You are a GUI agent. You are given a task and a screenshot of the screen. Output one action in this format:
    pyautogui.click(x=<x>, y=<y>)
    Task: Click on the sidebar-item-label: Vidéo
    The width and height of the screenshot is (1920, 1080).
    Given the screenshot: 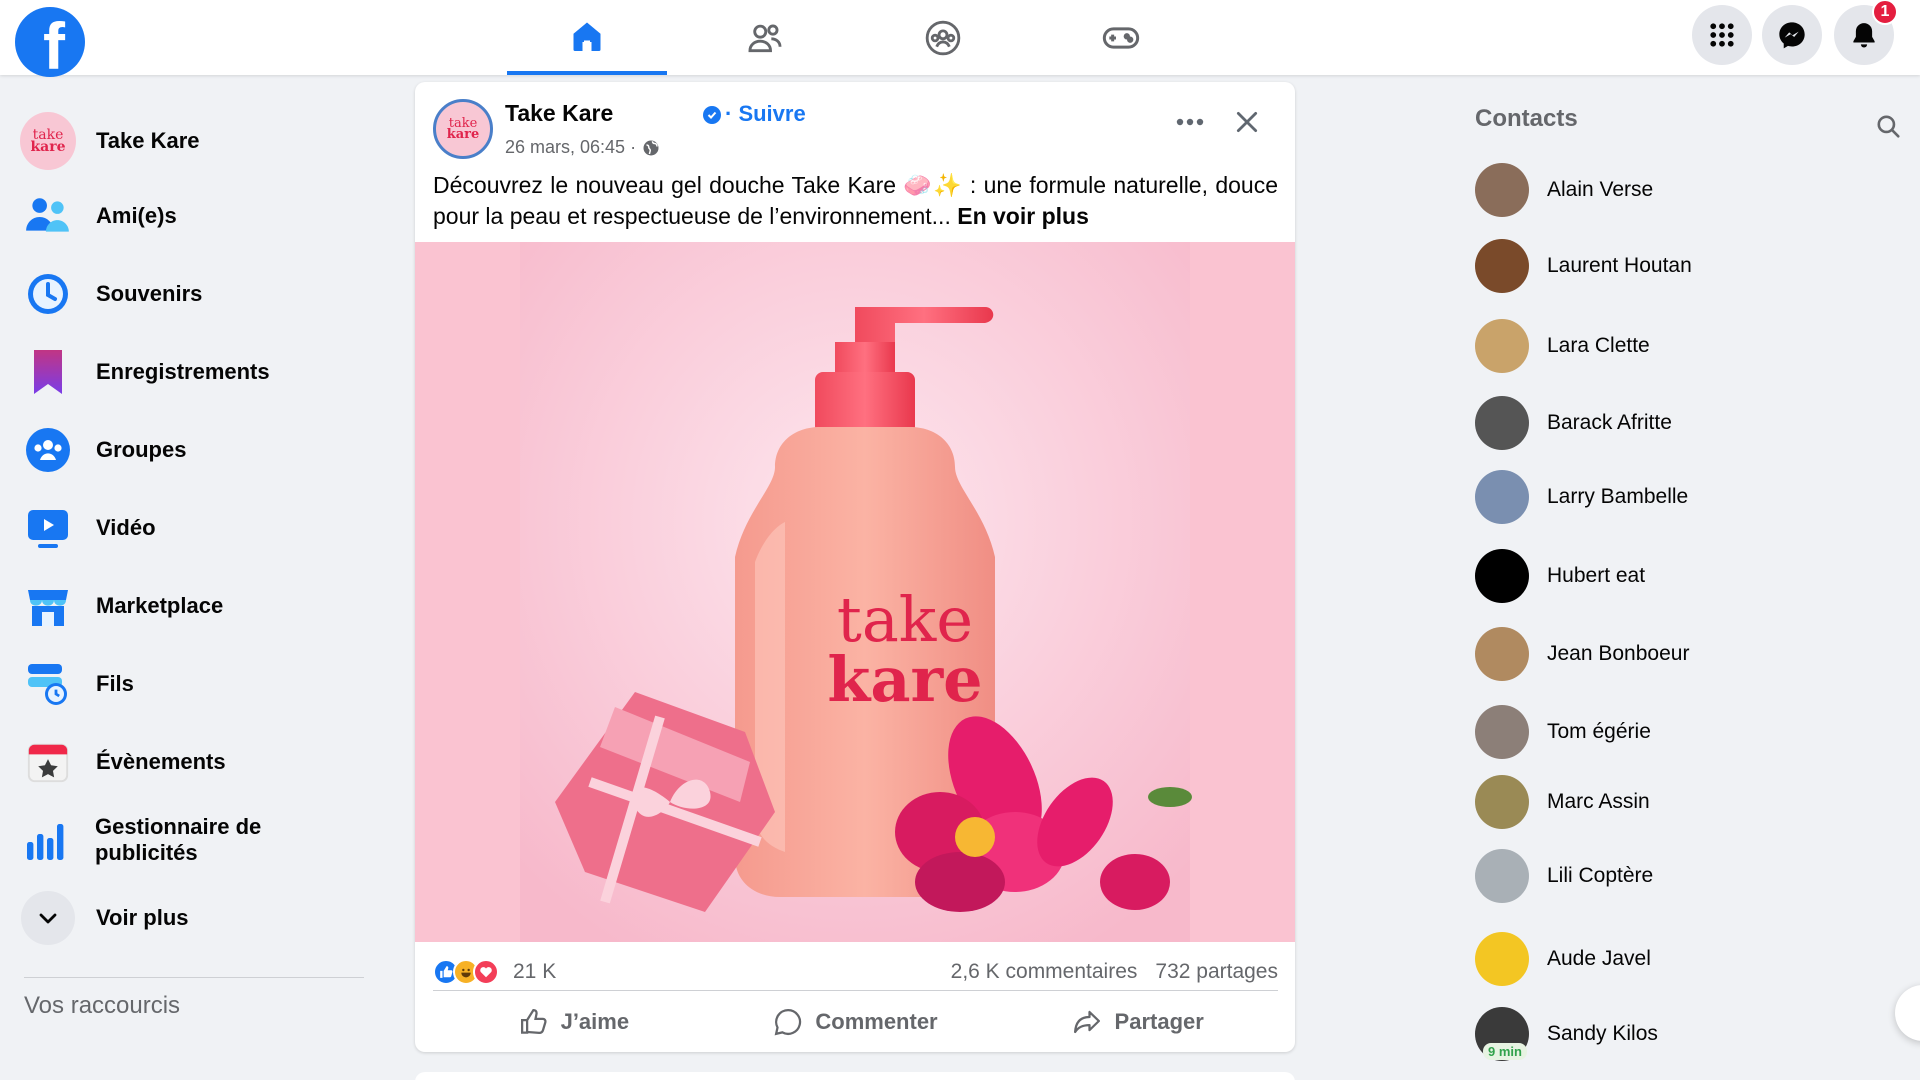 What is the action you would take?
    pyautogui.click(x=126, y=527)
    